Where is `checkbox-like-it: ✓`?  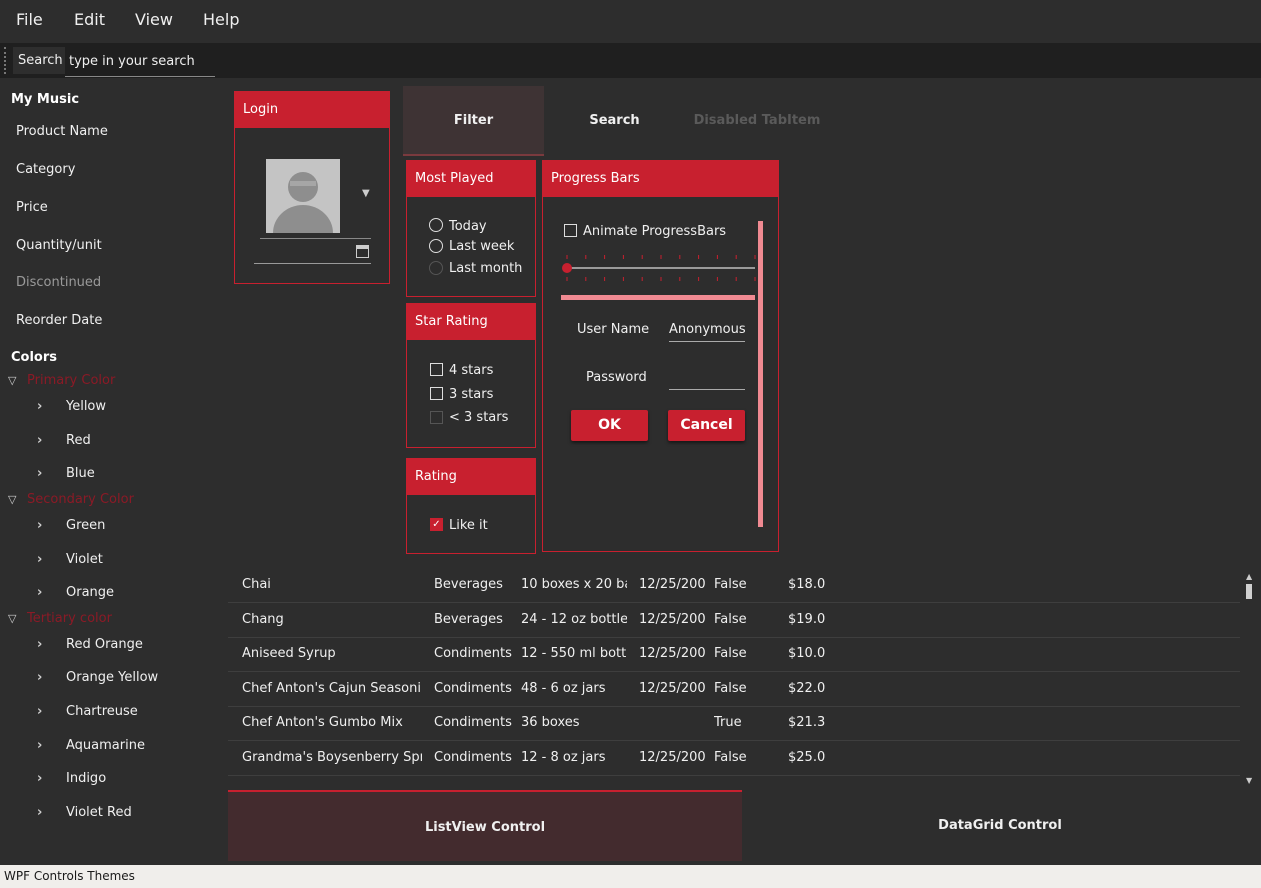
checkbox-like-it: ✓ is located at coordinates (436, 524).